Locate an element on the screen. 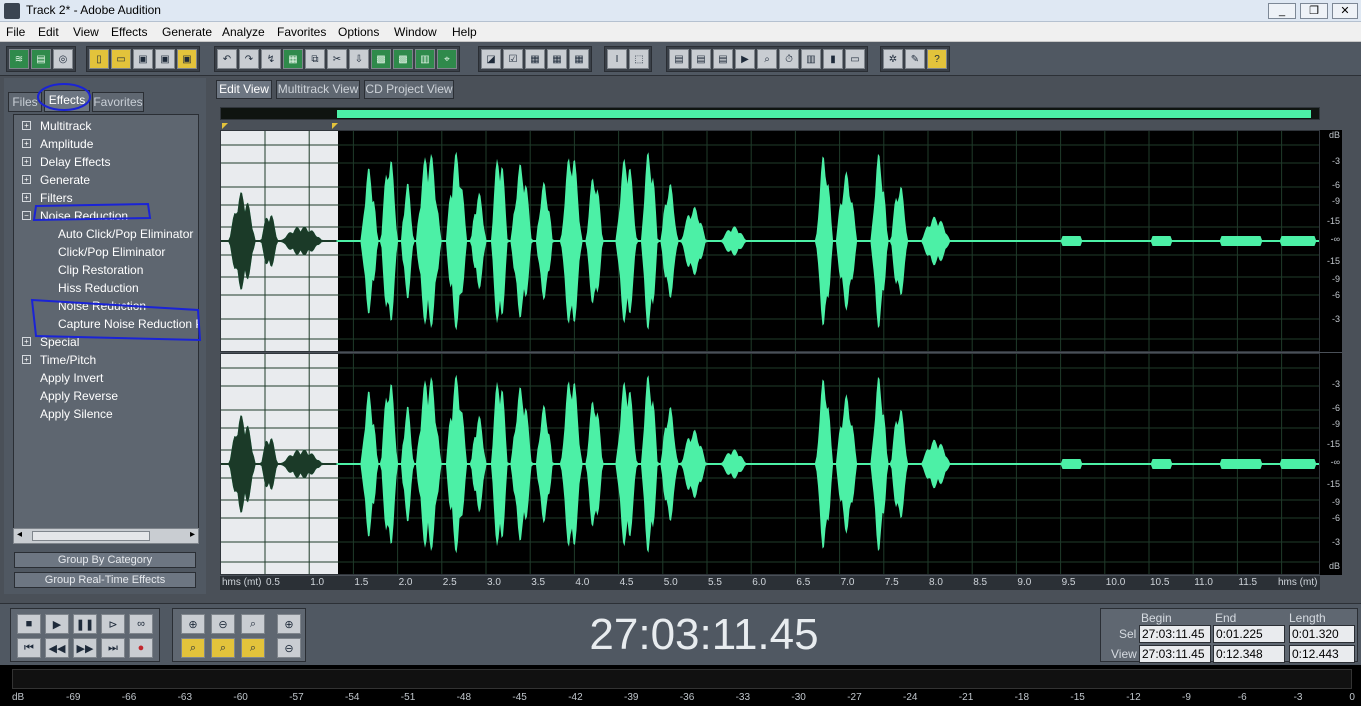 This screenshot has height=706, width=1361. menu-window: Window is located at coordinates (415, 32).